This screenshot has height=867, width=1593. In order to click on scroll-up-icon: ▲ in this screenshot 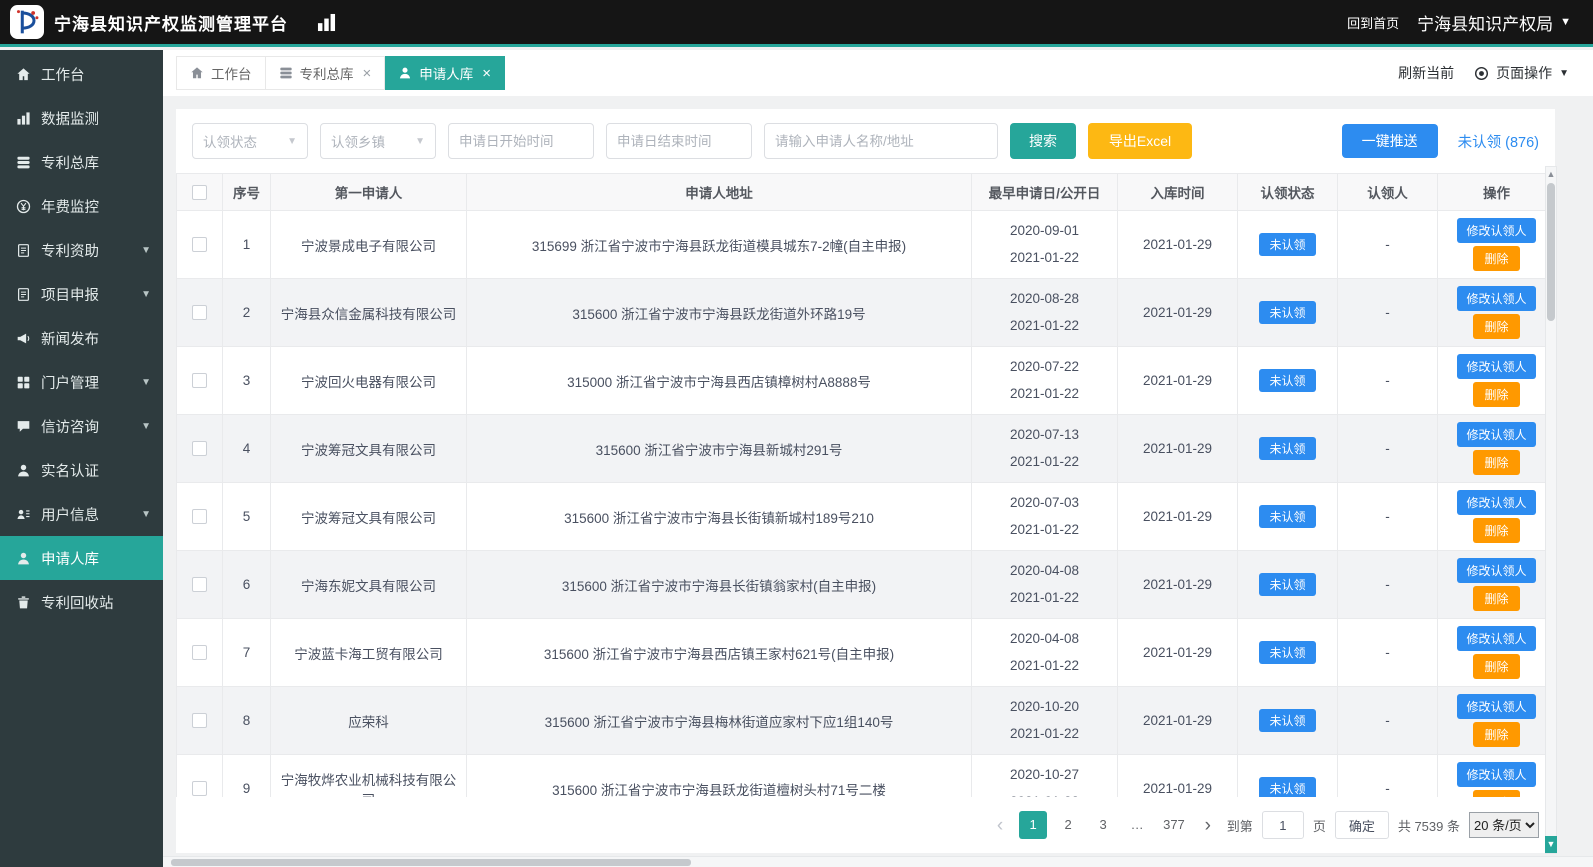, I will do `click(1551, 174)`.